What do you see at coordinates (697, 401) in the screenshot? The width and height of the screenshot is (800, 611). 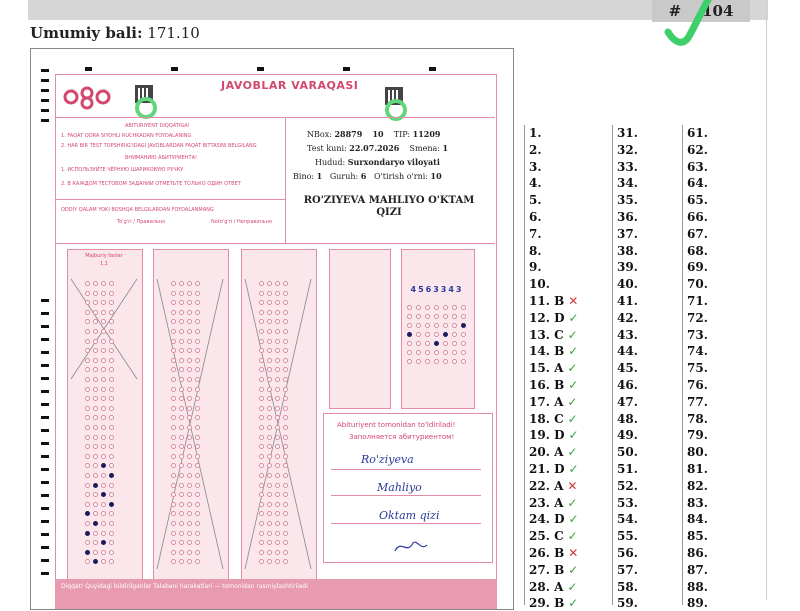 I see `answer-row: 77.` at bounding box center [697, 401].